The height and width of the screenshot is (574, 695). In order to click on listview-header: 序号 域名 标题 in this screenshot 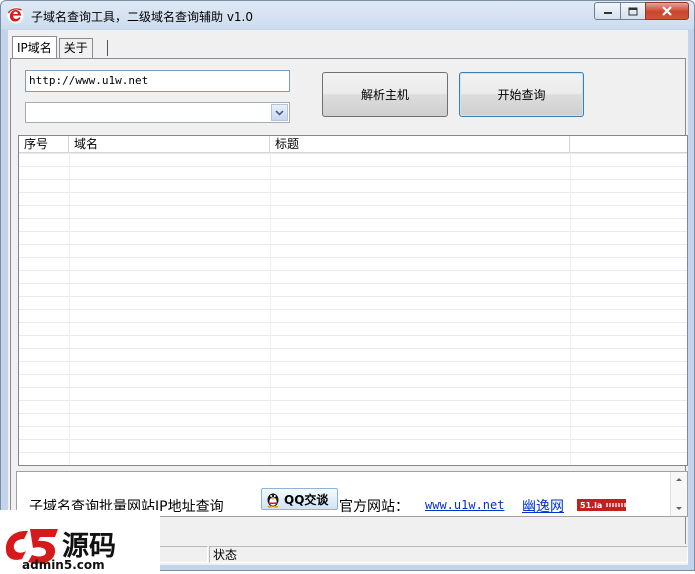, I will do `click(353, 144)`.